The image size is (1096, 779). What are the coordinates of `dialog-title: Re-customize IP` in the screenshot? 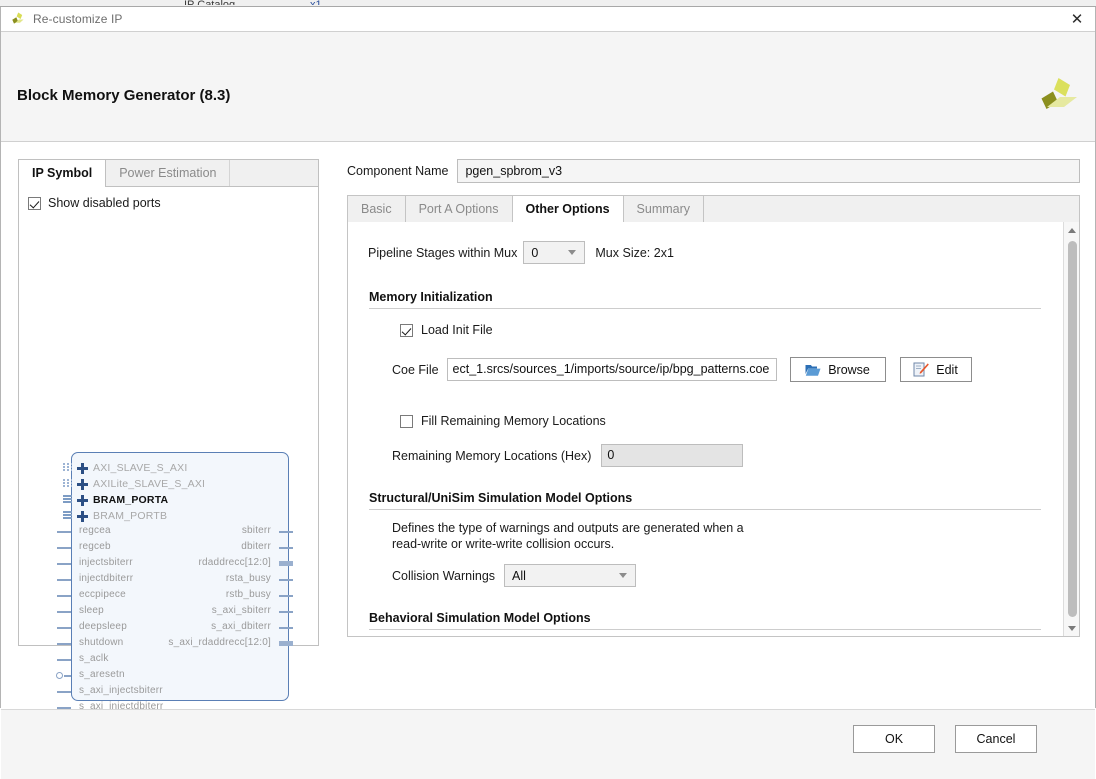 It's located at (78, 19).